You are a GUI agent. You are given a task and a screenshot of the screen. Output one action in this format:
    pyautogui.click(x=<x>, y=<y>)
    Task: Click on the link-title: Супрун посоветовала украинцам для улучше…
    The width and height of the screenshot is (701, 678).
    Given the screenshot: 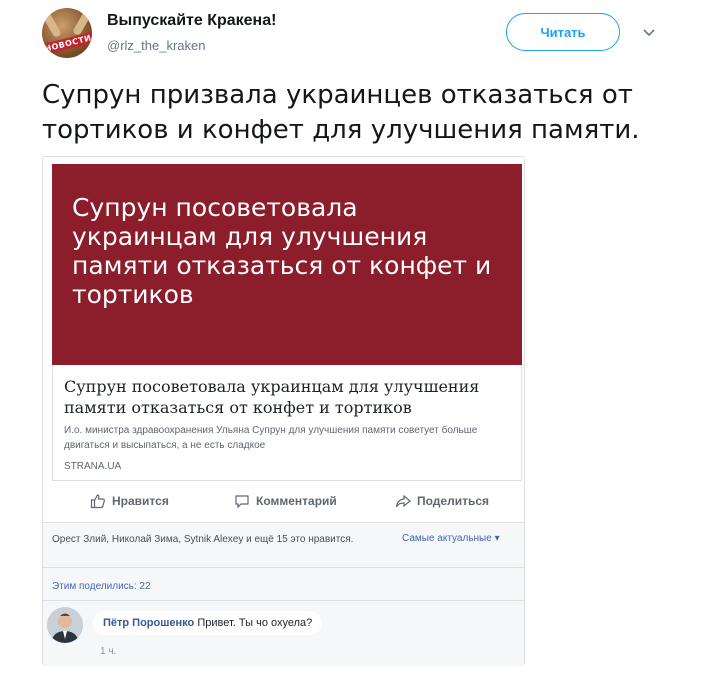 What is the action you would take?
    pyautogui.click(x=289, y=397)
    